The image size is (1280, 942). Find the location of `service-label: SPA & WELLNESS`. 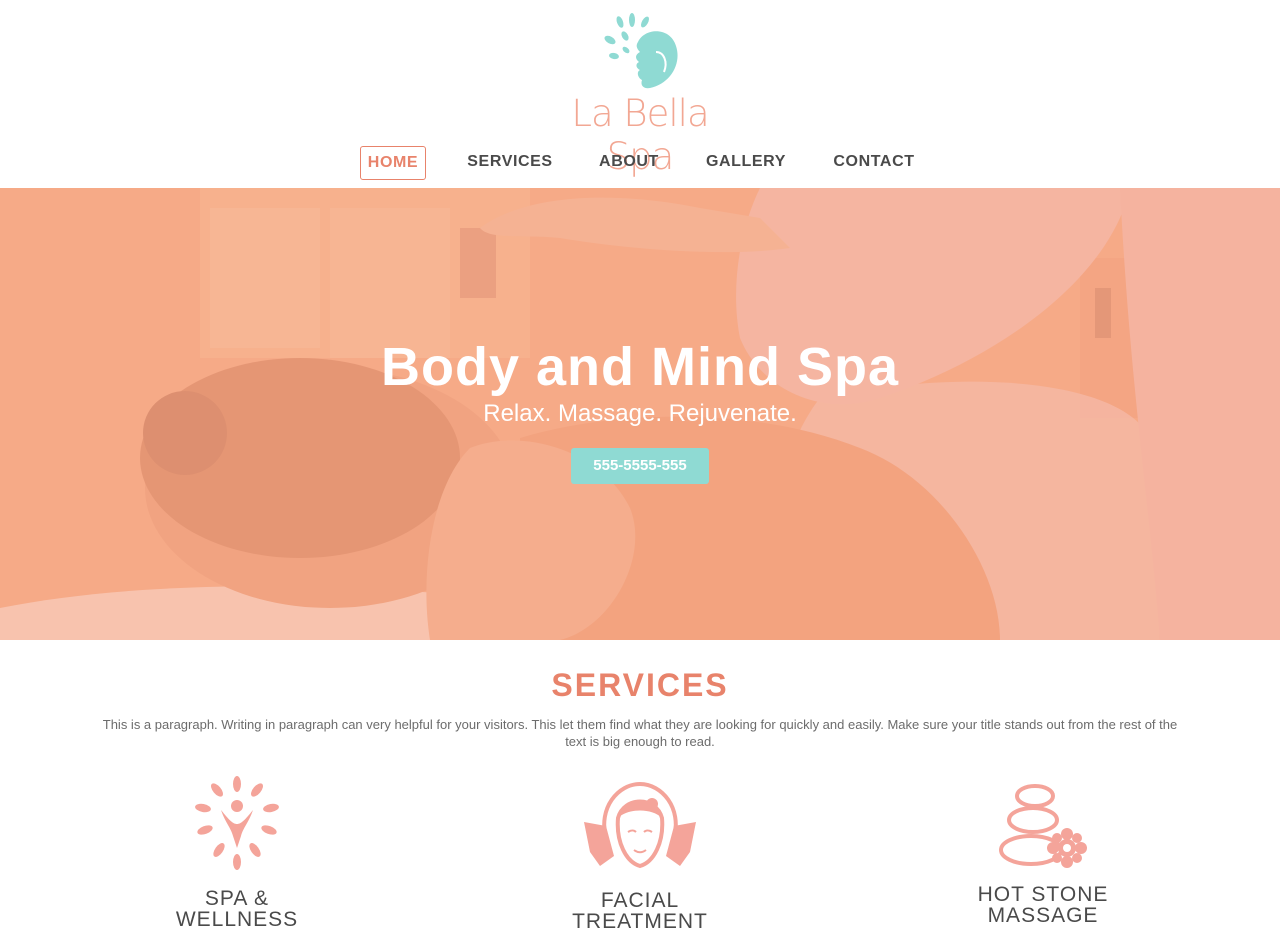

service-label: SPA & WELLNESS is located at coordinates (237, 909).